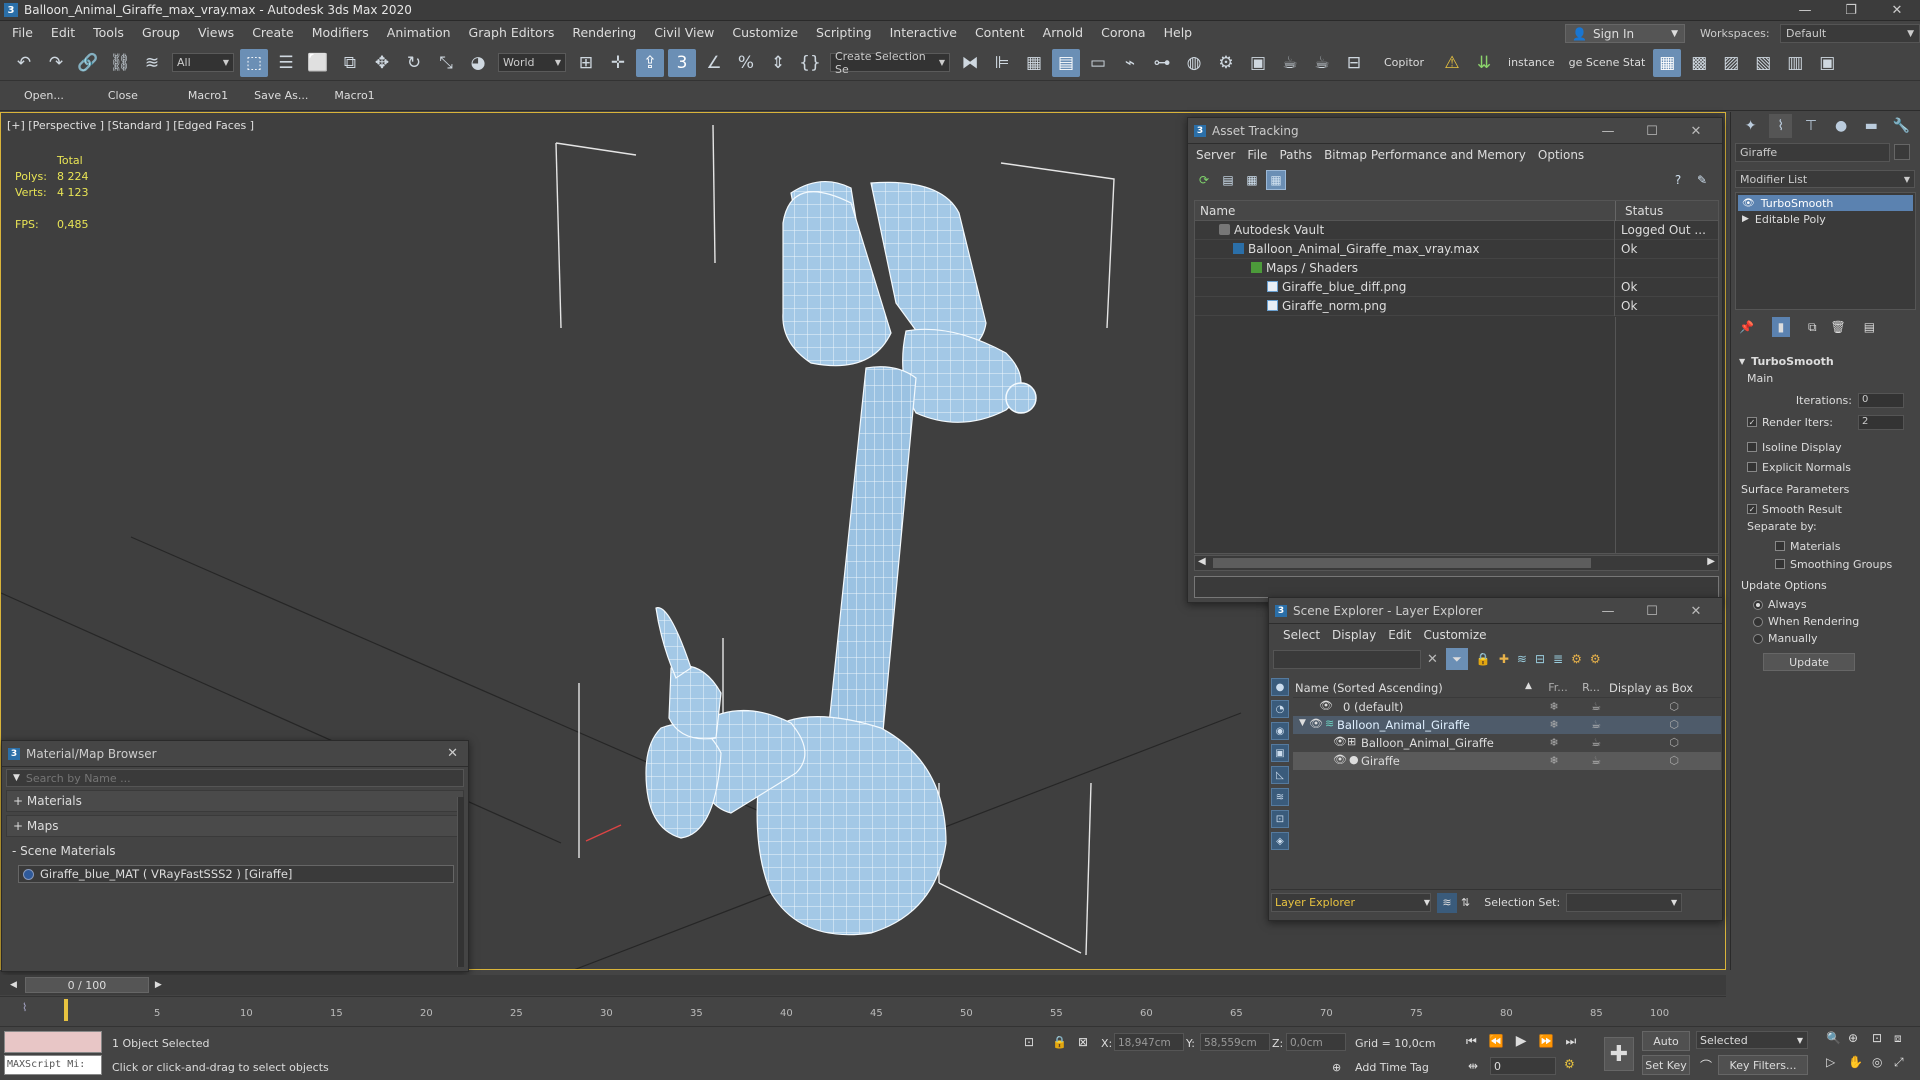  I want to click on time-tag-icon: ⊕, so click(1336, 1067).